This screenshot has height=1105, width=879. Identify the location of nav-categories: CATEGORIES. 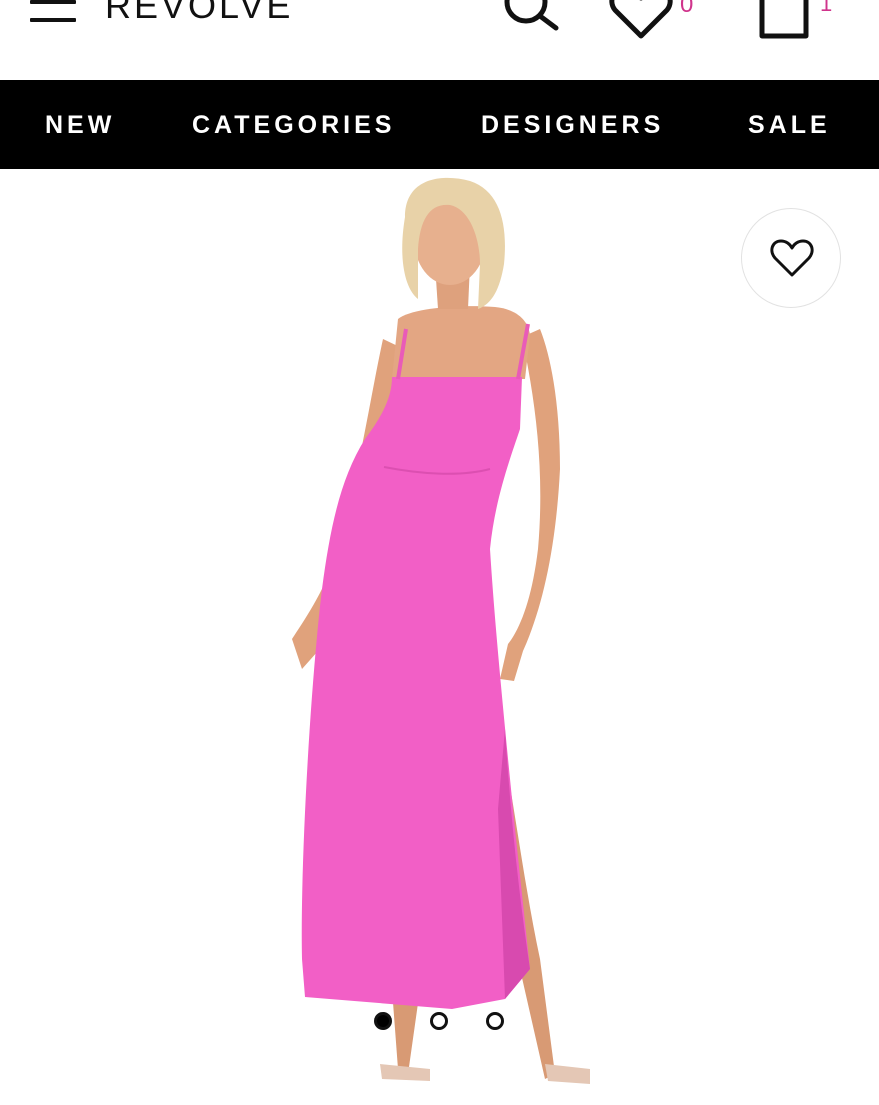
(293, 125).